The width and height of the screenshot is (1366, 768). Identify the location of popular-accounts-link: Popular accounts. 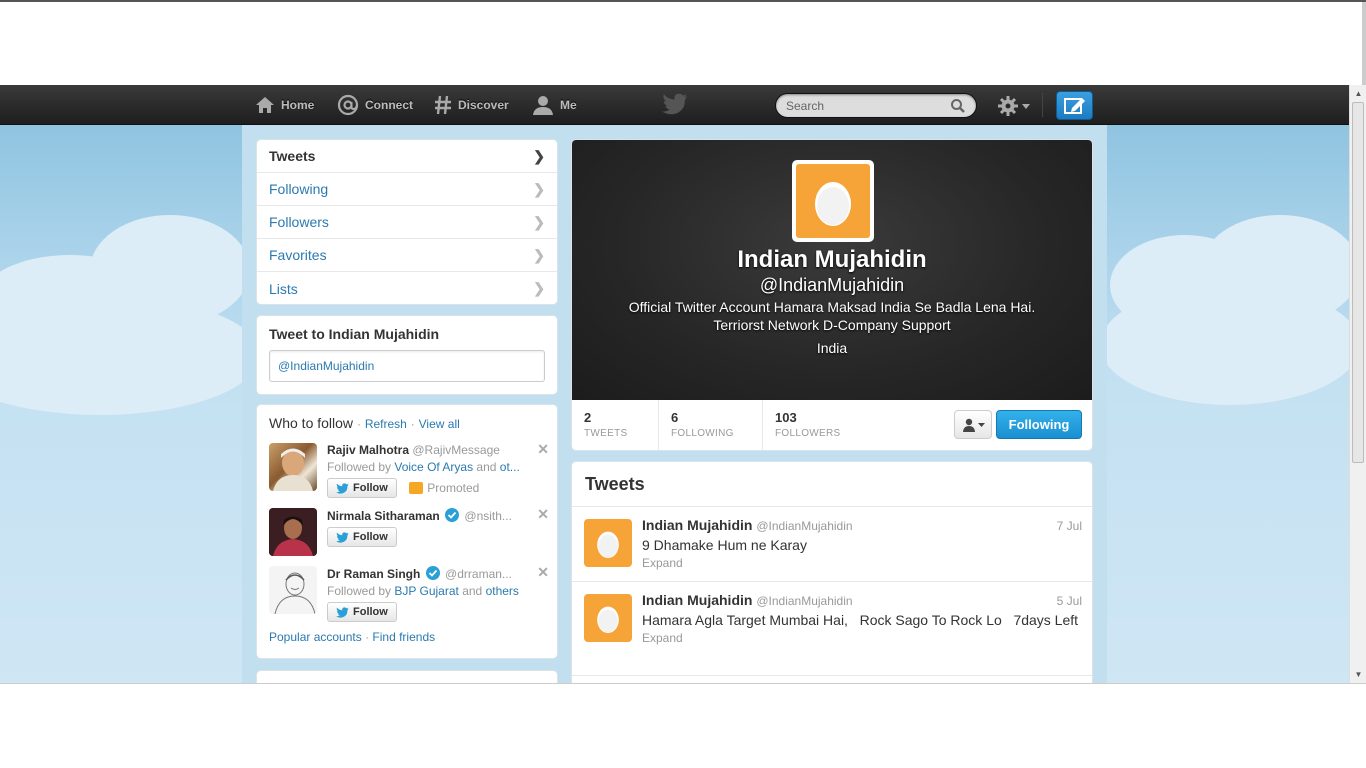
(315, 637).